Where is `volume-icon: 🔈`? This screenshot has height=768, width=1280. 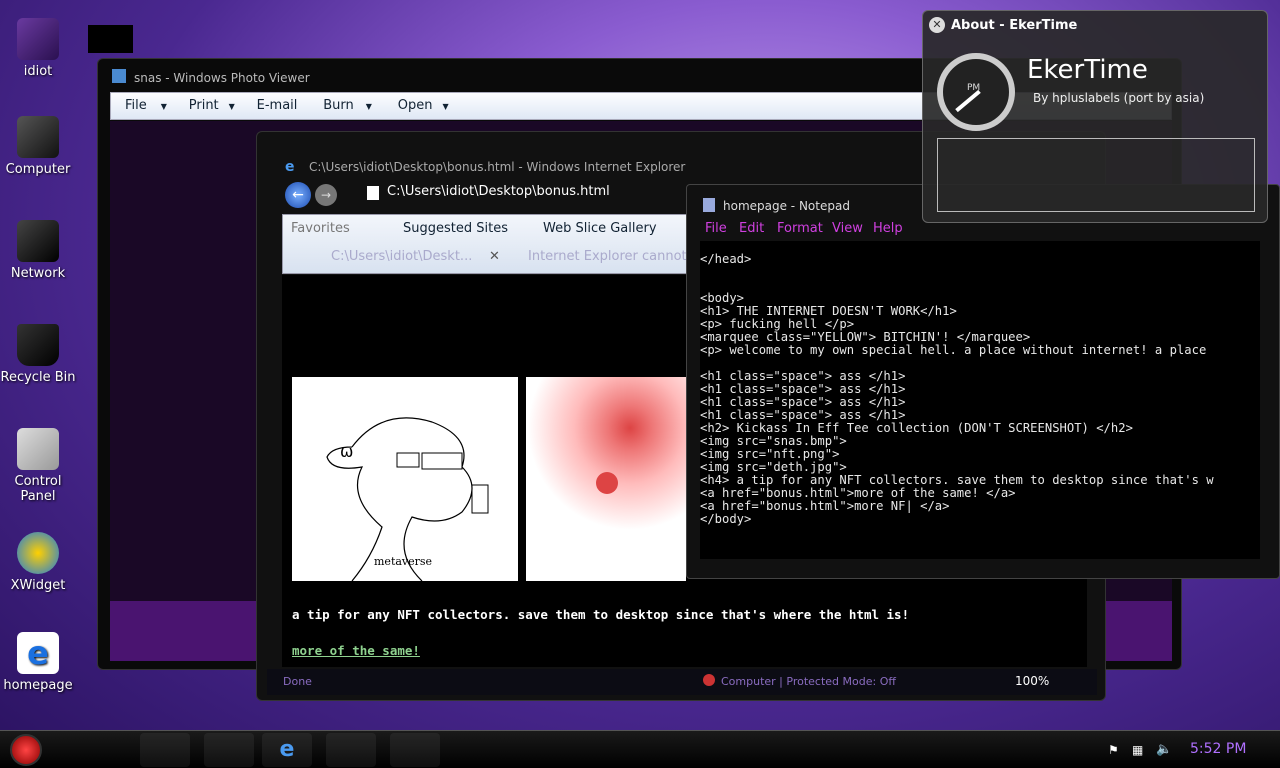 volume-icon: 🔈 is located at coordinates (1164, 749).